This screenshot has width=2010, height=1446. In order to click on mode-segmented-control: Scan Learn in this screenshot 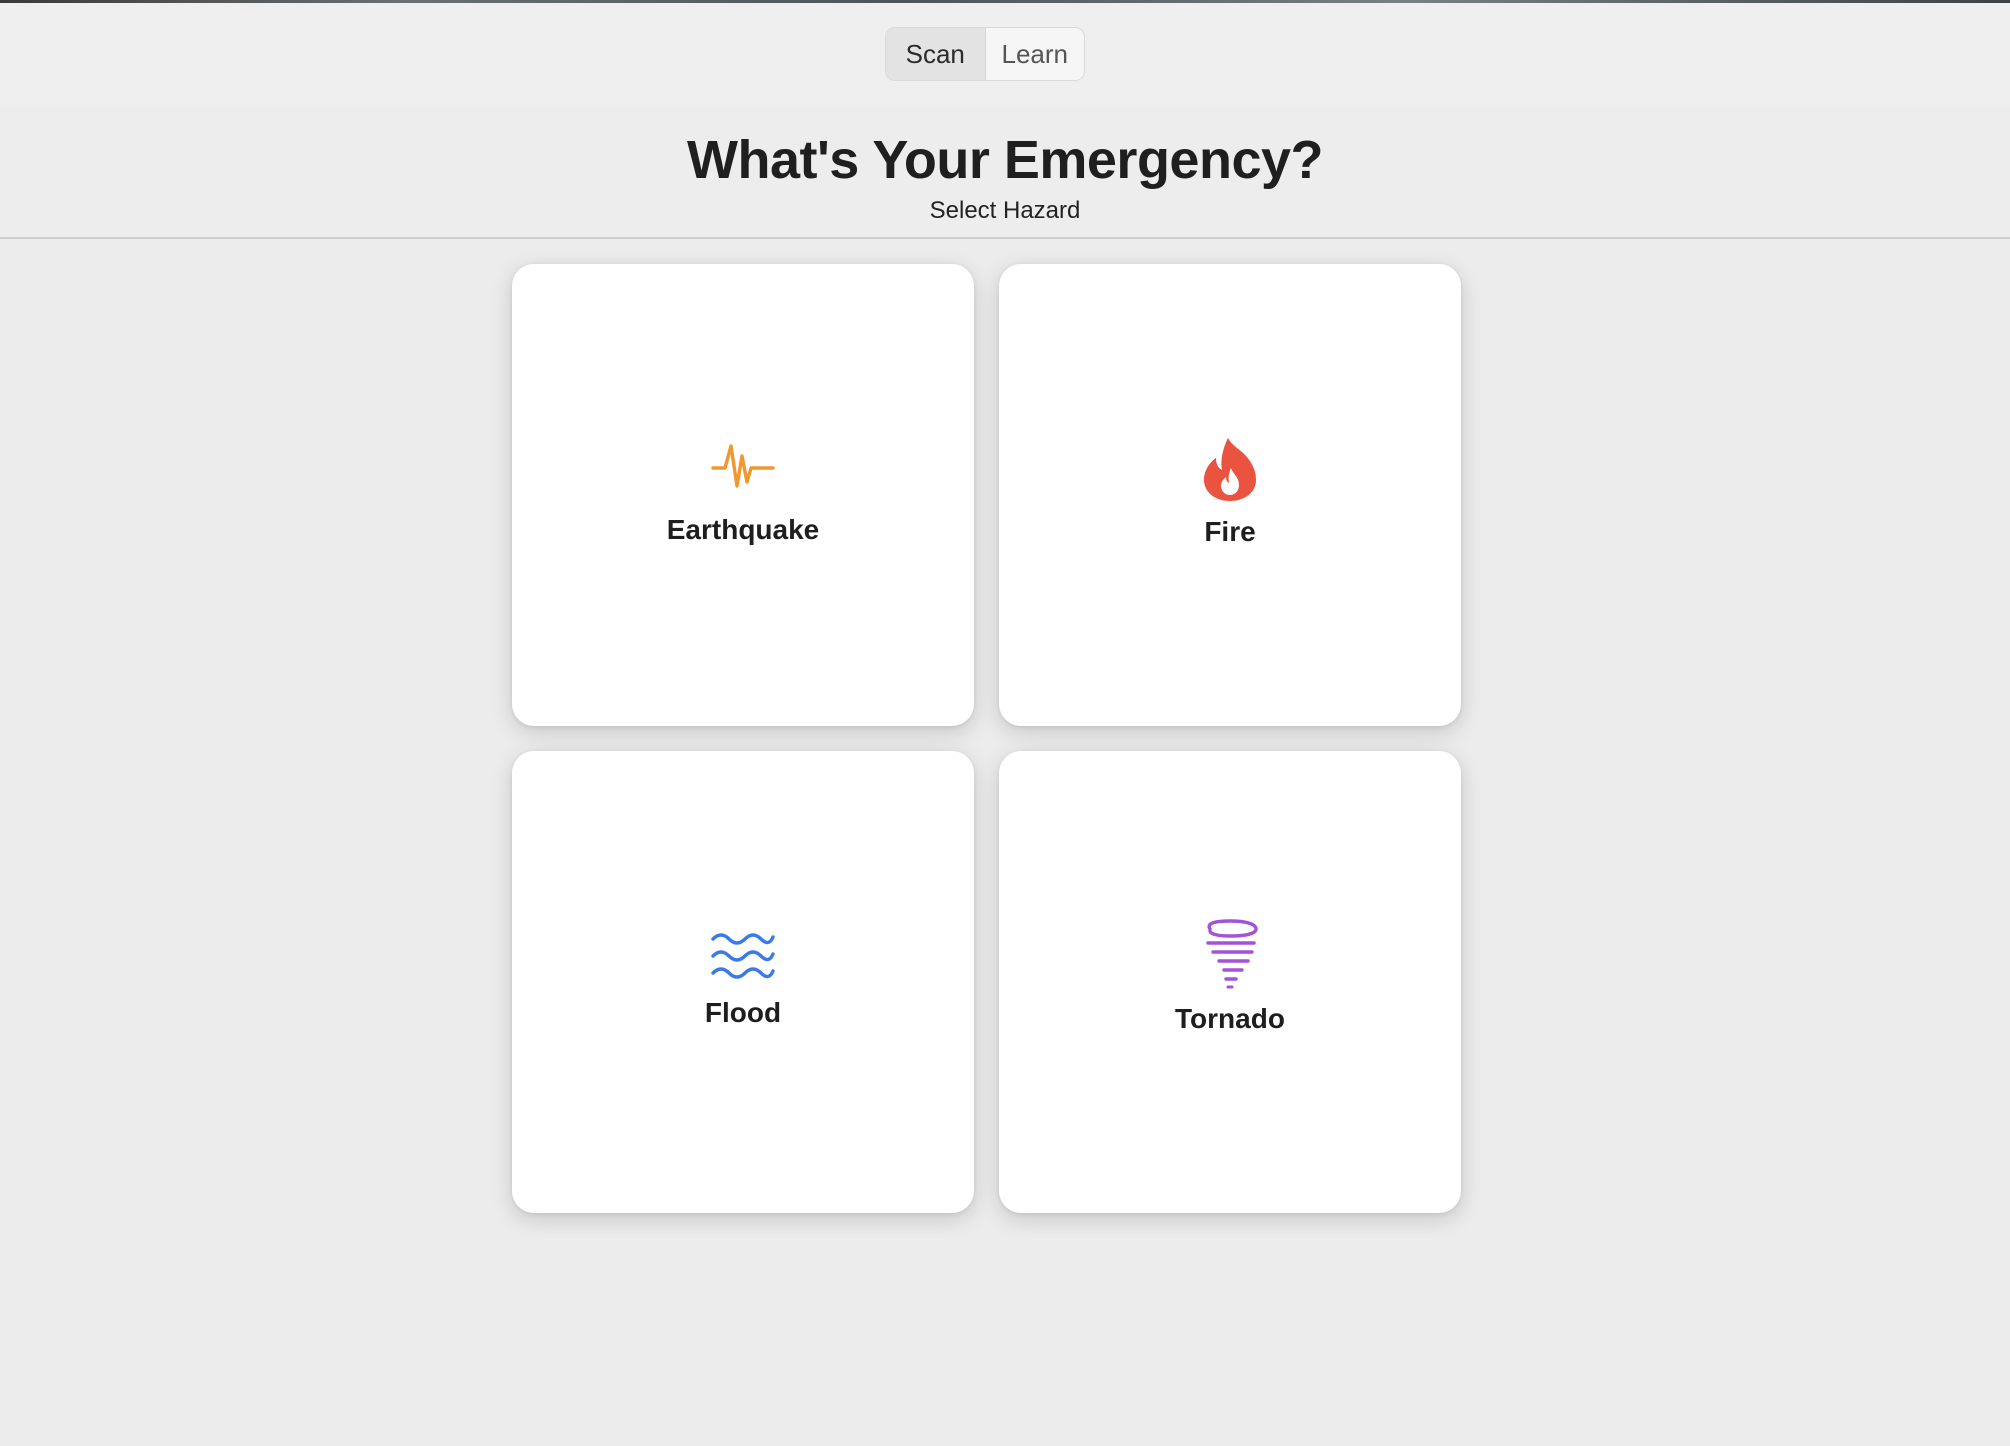, I will do `click(985, 54)`.